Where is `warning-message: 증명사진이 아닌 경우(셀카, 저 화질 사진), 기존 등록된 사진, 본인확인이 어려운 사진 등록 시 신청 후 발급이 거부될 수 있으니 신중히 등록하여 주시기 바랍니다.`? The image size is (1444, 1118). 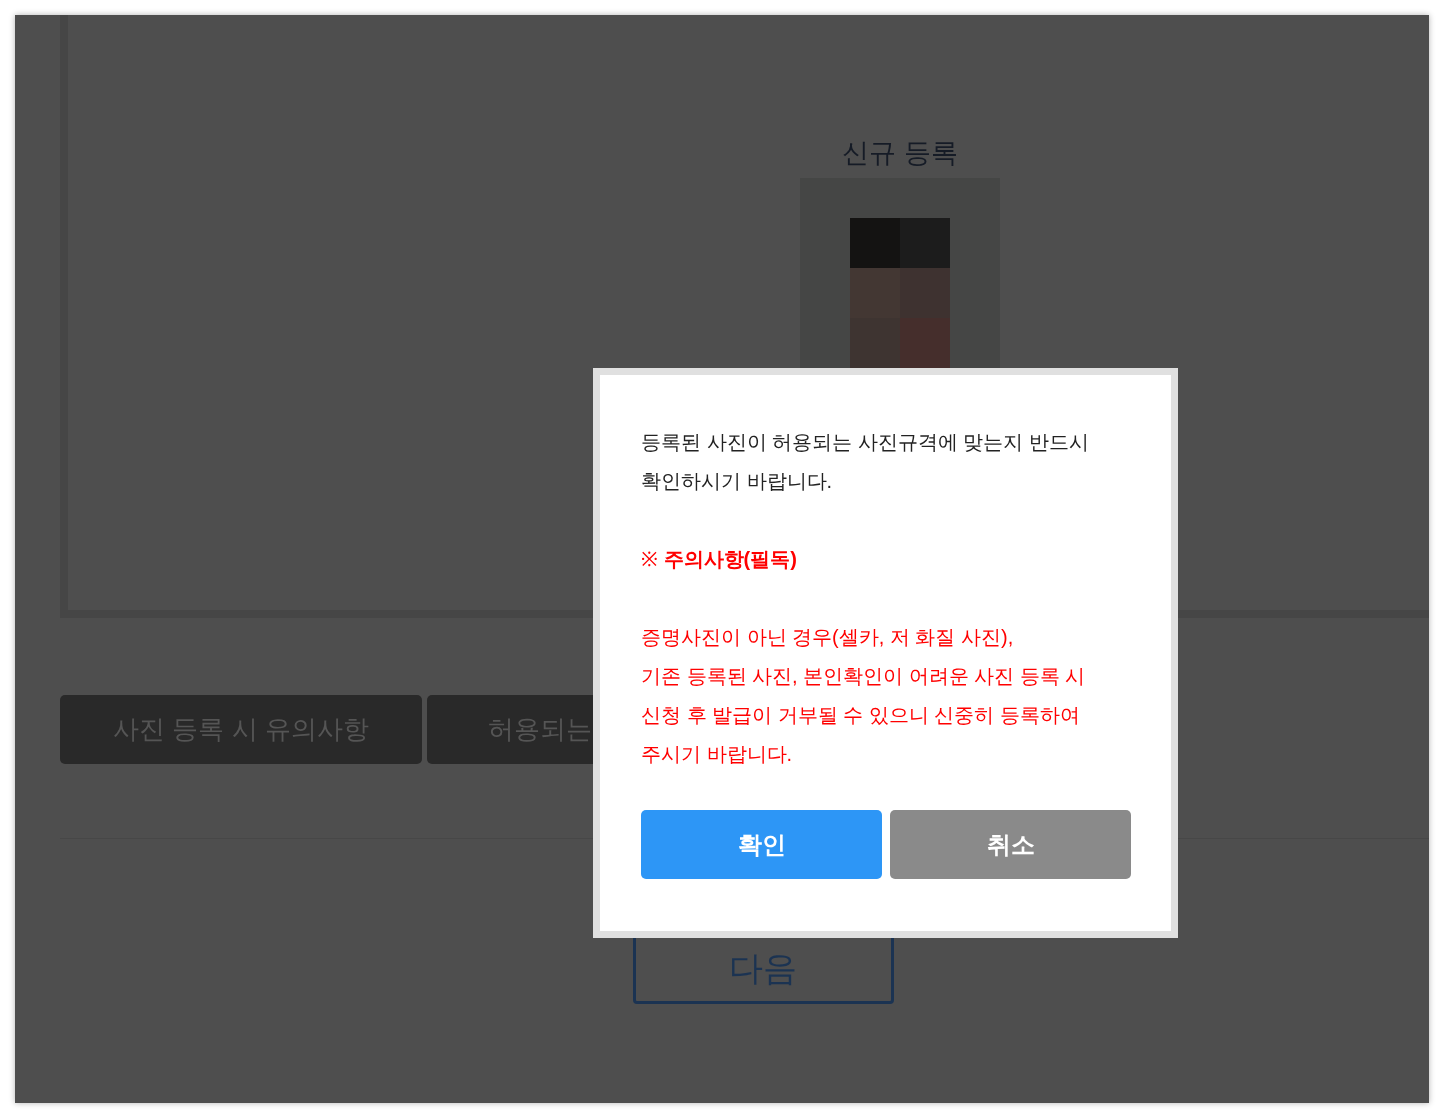
warning-message: 증명사진이 아닌 경우(셀카, 저 화질 사진), 기존 등록된 사진, 본인확인이 어려운 사진 등록 시 신청 후 발급이 거부될 수 있으니 신중히 등록하여 주시기 바랍니다. is located at coordinates (864, 696).